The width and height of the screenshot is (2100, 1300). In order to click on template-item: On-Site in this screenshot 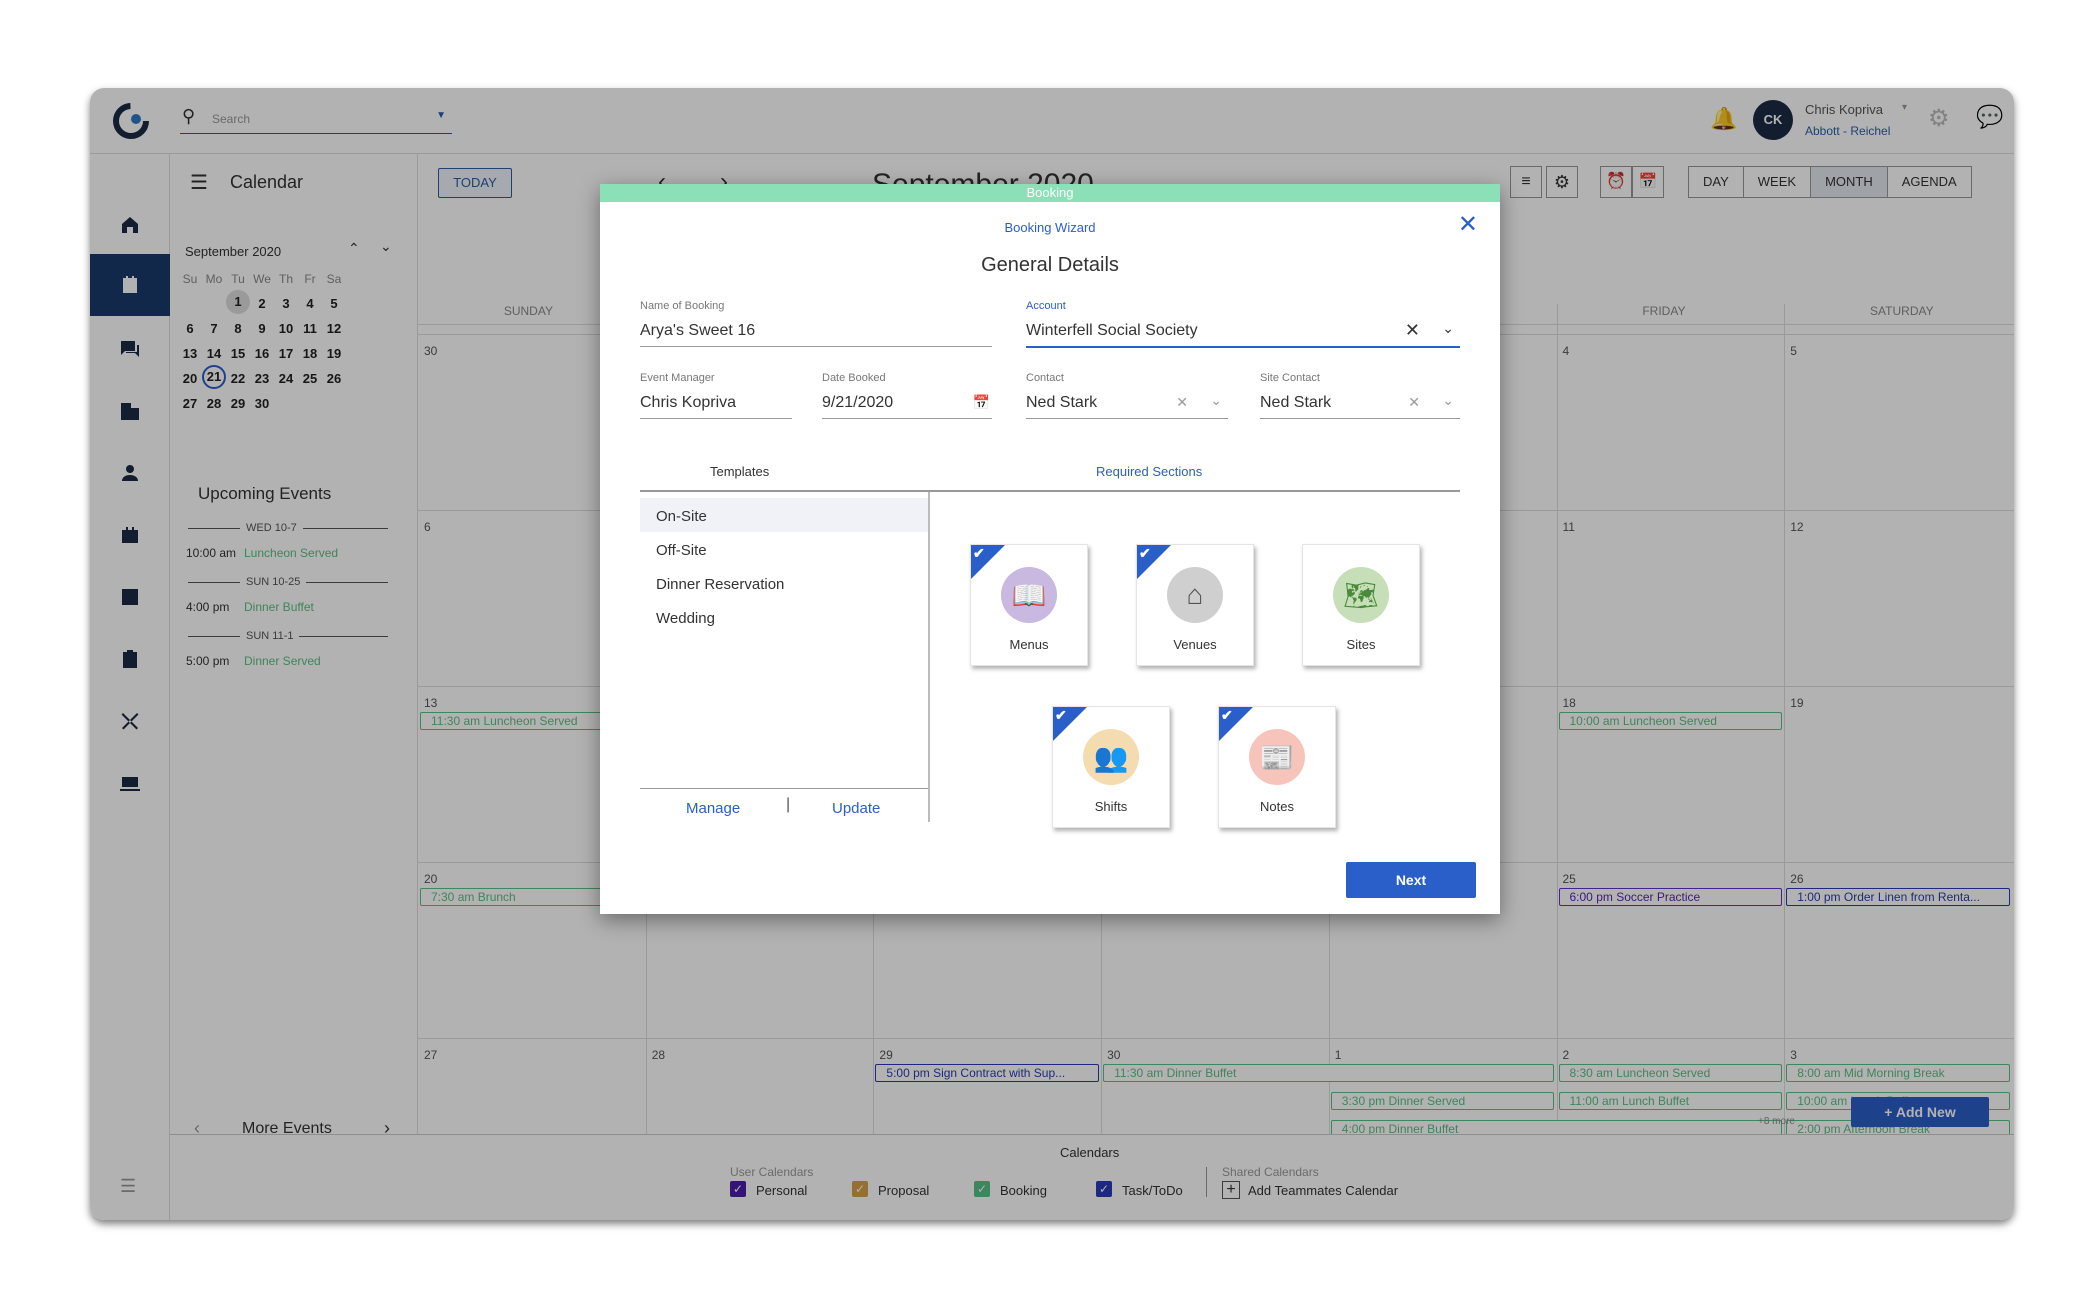, I will do `click(681, 516)`.